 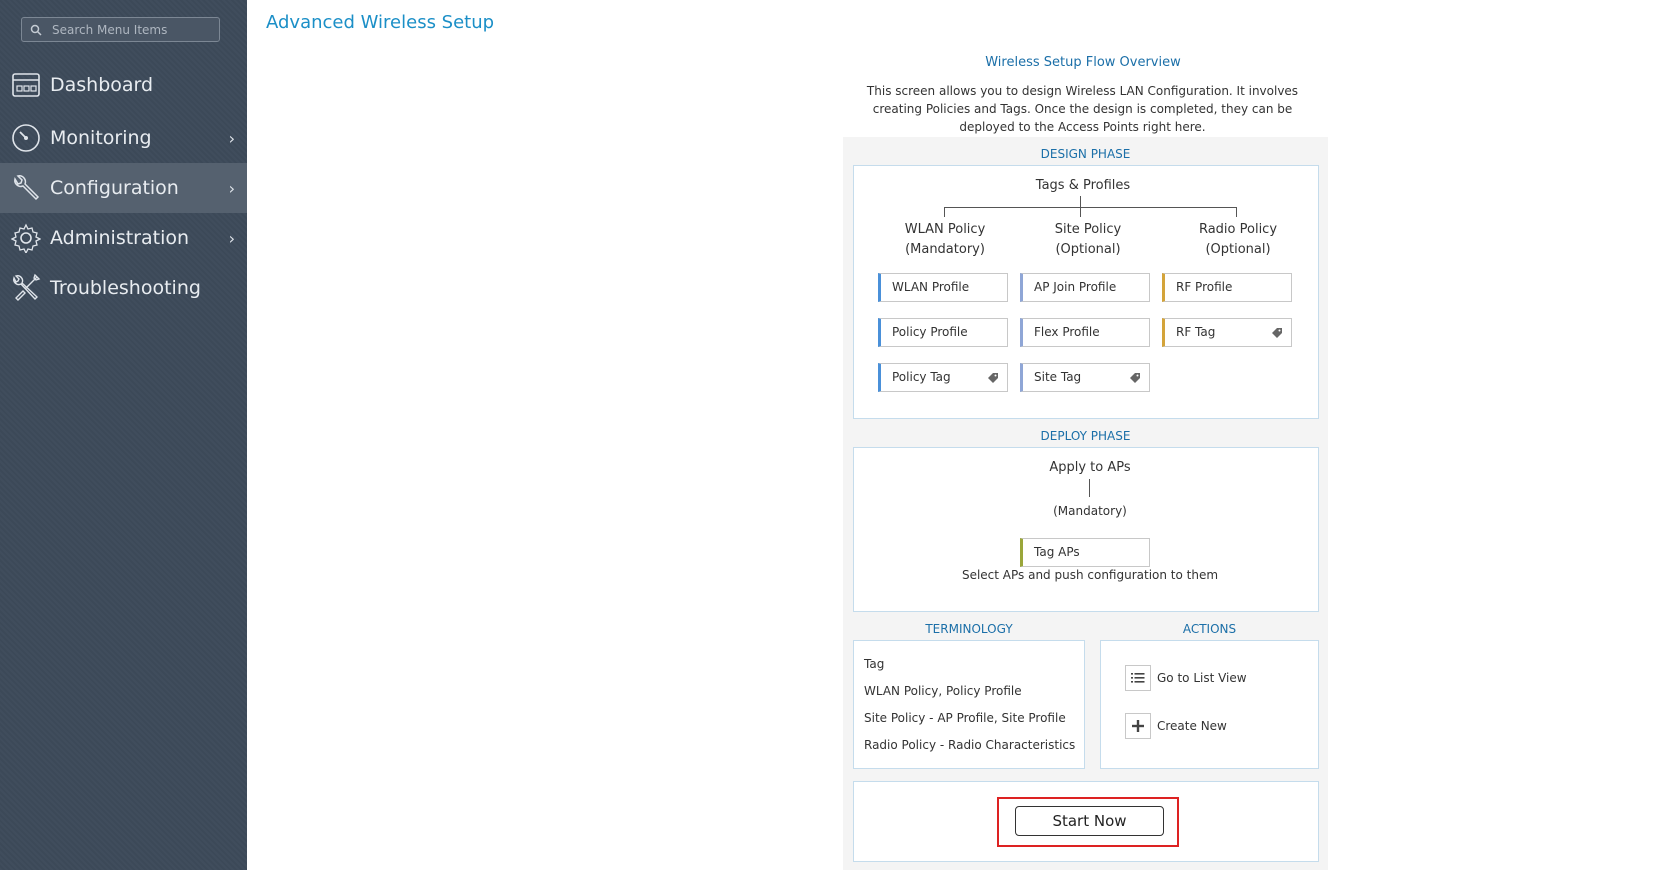 I want to click on policy-profile-label: Policy Profile, so click(x=930, y=332).